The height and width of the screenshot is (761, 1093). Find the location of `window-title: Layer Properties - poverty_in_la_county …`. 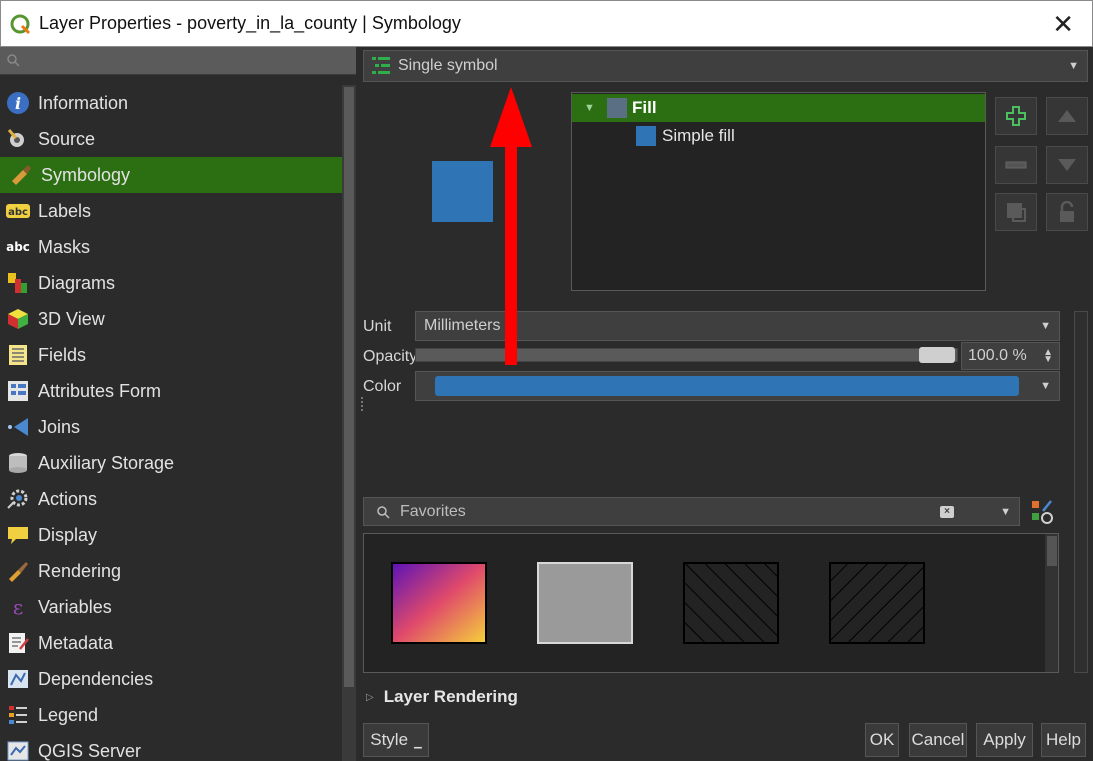

window-title: Layer Properties - poverty_in_la_county … is located at coordinates (250, 23).